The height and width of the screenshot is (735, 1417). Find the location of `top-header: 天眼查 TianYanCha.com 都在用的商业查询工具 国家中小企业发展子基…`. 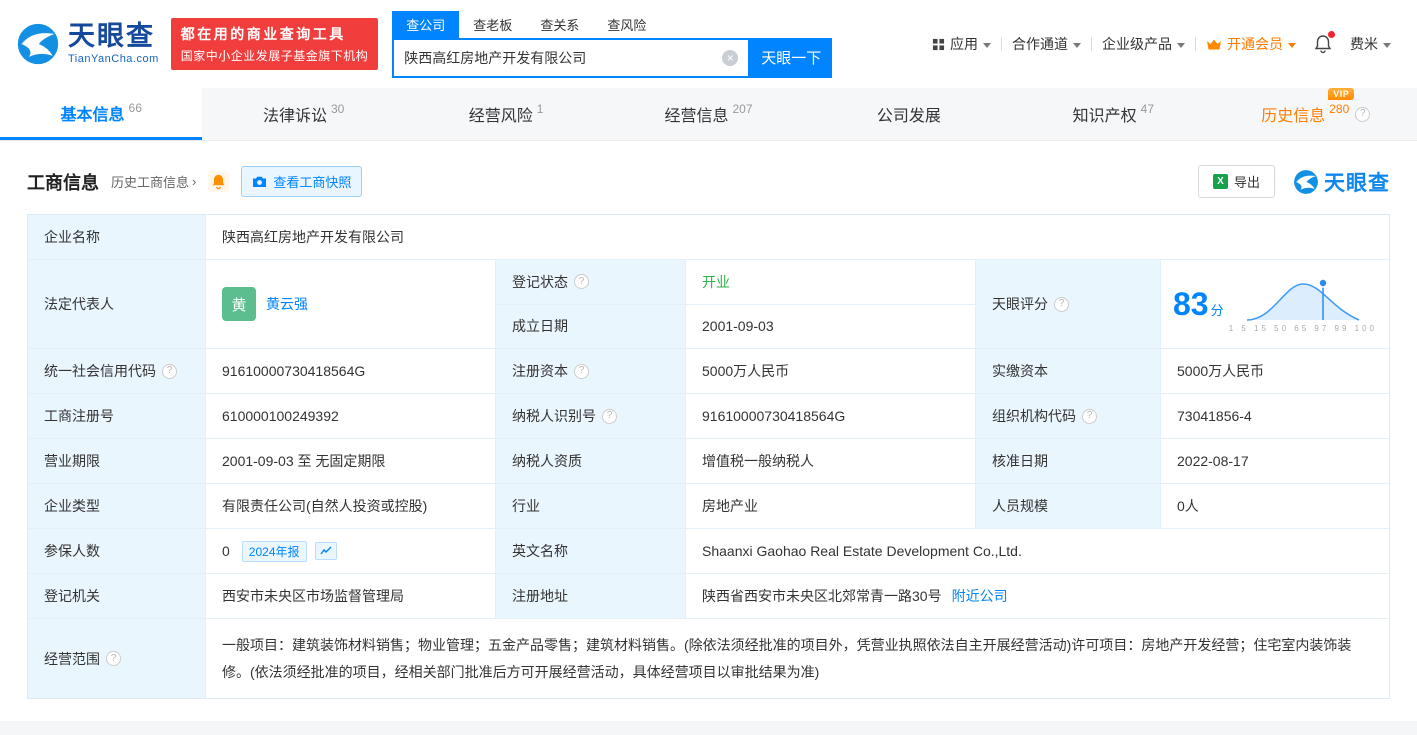

top-header: 天眼查 TianYanCha.com 都在用的商业查询工具 国家中小企业发展子基… is located at coordinates (708, 44).